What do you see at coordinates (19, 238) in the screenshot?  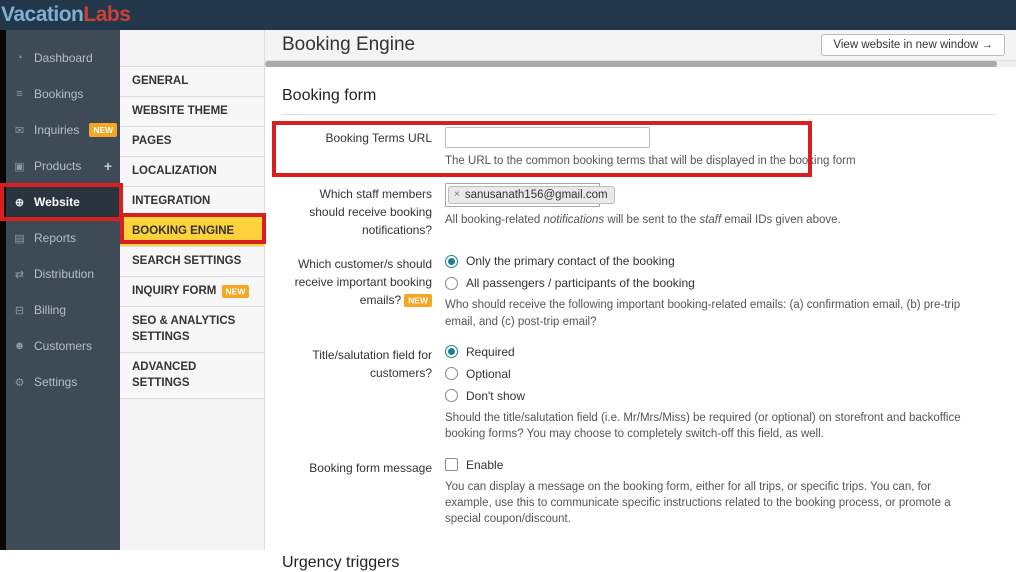 I see `reports-icon: ▤` at bounding box center [19, 238].